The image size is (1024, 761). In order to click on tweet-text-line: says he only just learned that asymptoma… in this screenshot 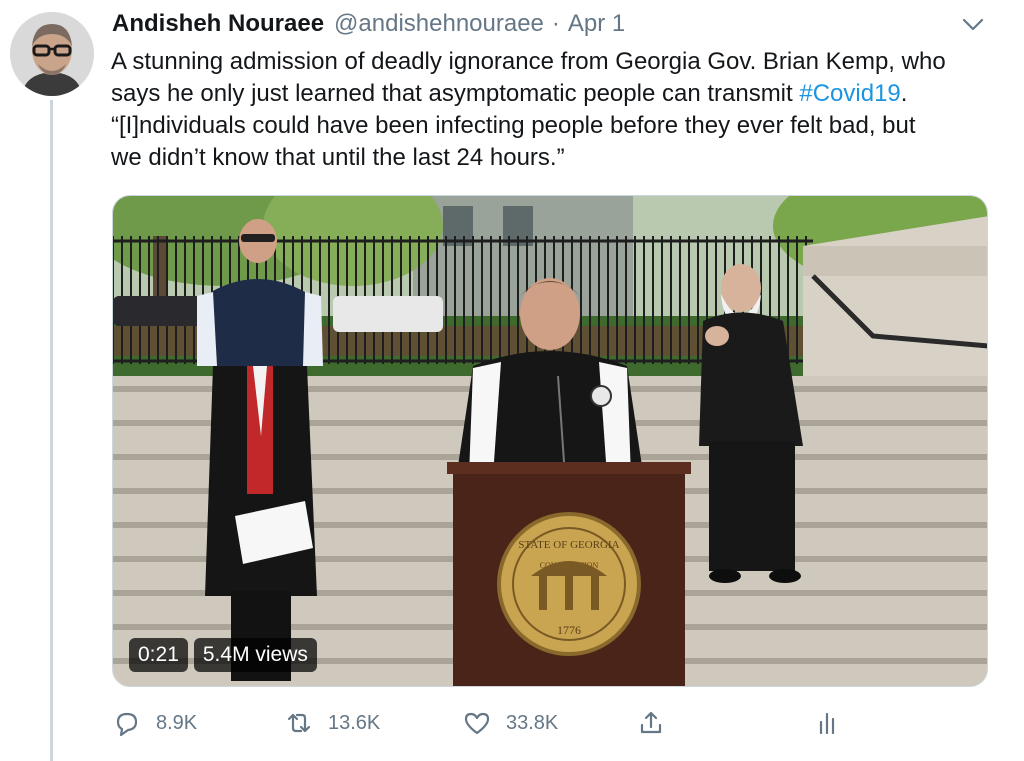, I will do `click(556, 94)`.